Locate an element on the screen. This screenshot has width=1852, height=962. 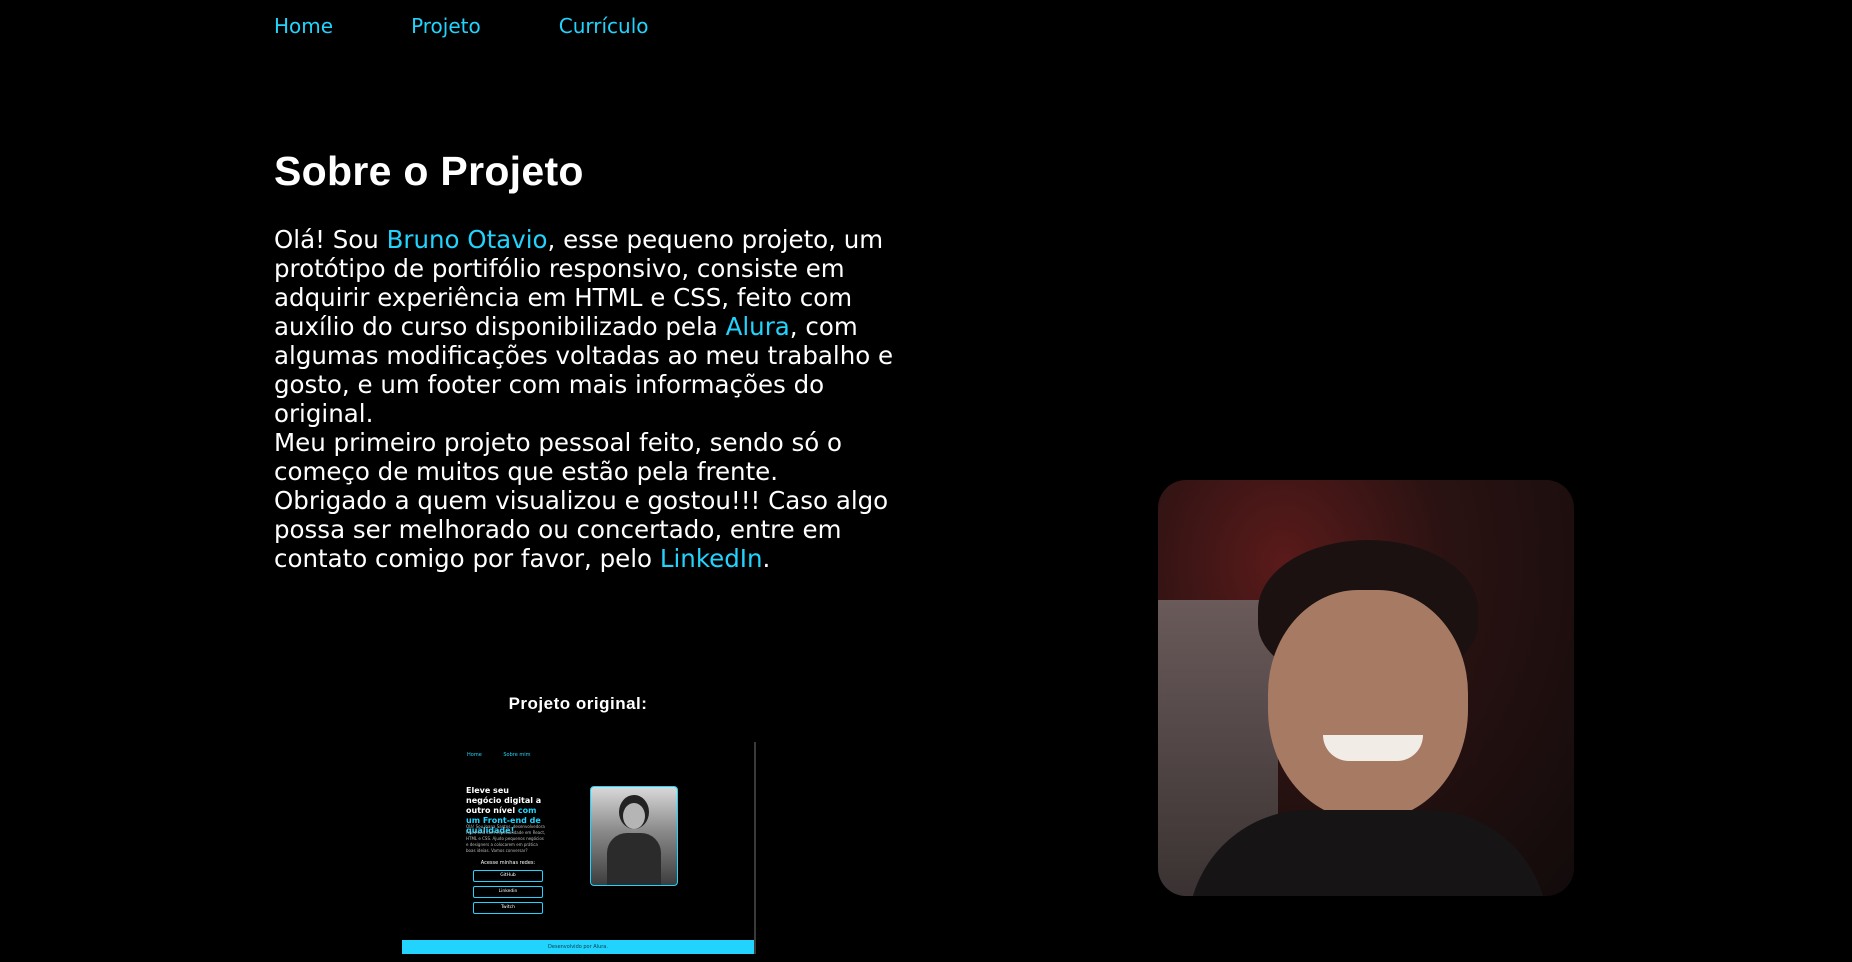
nav-link-projeto: Projeto is located at coordinates (446, 26).